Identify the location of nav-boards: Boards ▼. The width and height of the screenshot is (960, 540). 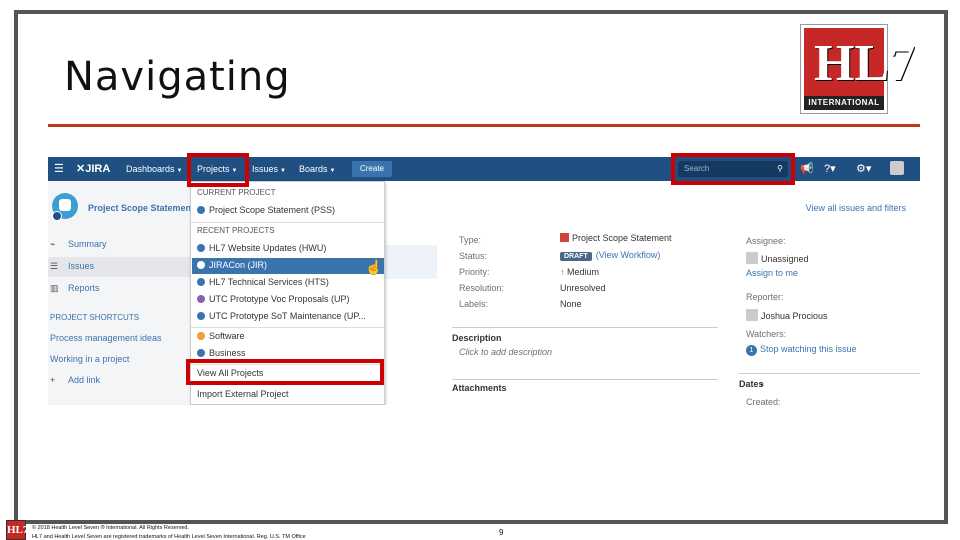
(317, 169).